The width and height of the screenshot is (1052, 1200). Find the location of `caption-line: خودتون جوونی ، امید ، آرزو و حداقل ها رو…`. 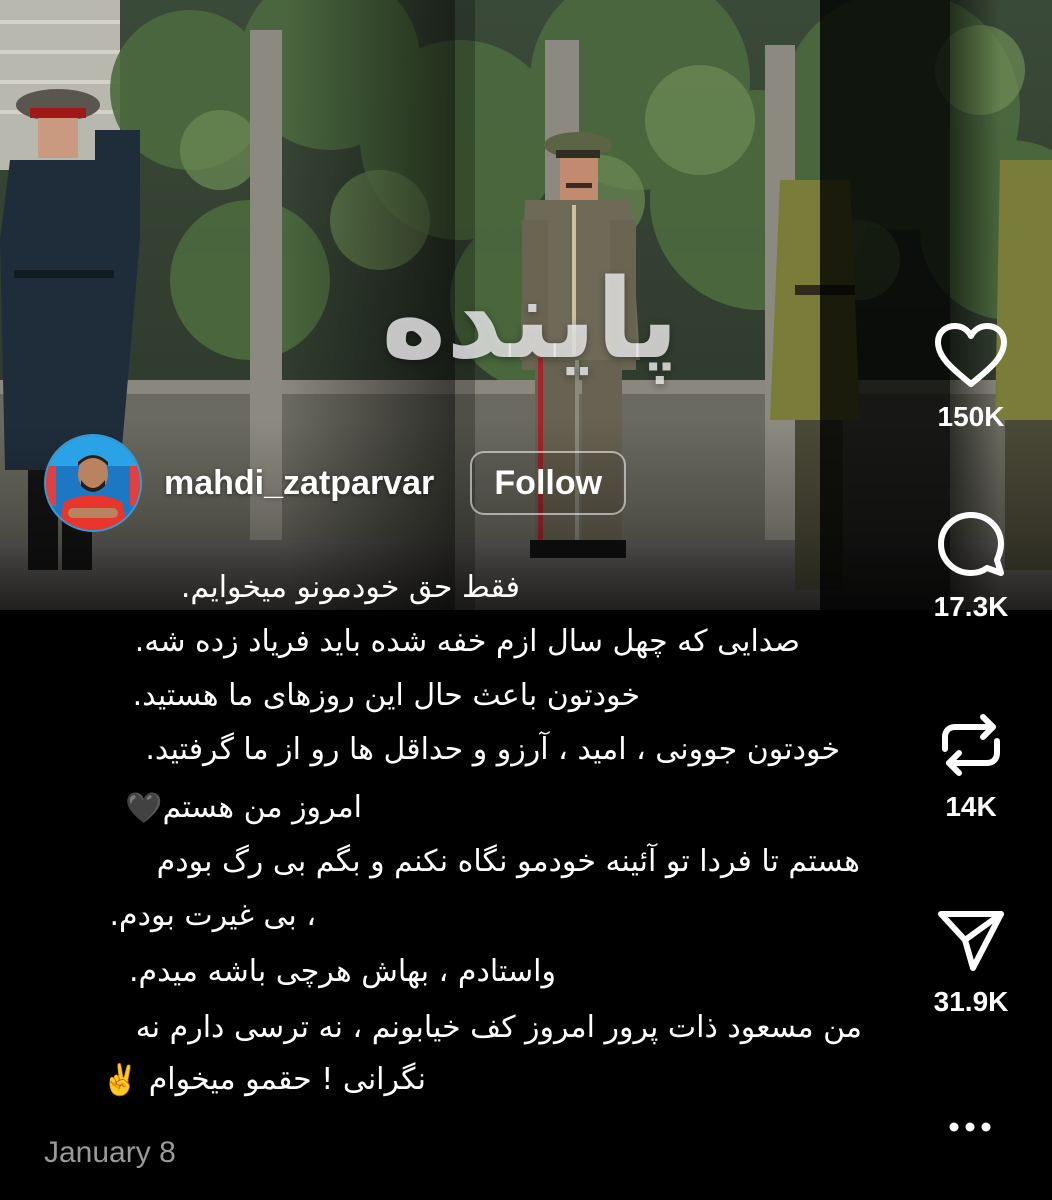

caption-line: خودتون جوونی ، امید ، آرزو و حداقل ها رو… is located at coordinates (492, 749).